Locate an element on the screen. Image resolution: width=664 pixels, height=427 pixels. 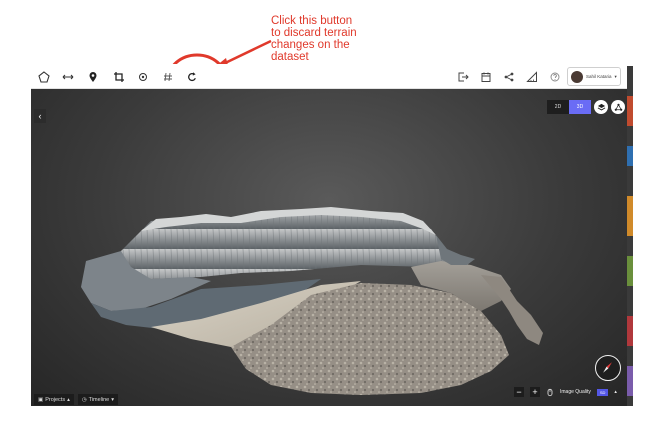
user-menu: Sahil Kataria ▾ is located at coordinates (594, 76).